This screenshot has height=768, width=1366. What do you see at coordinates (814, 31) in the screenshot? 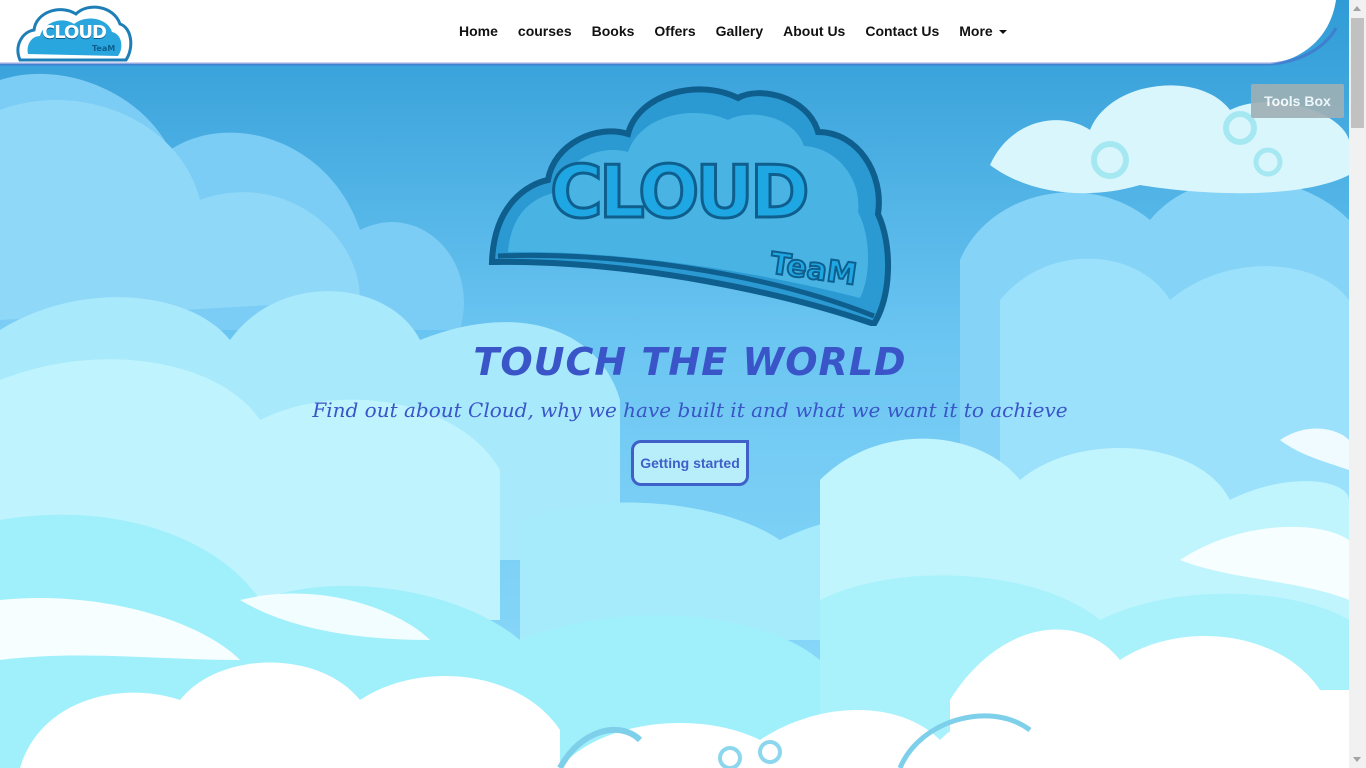
I see `nav-item-about-us: About Us` at bounding box center [814, 31].